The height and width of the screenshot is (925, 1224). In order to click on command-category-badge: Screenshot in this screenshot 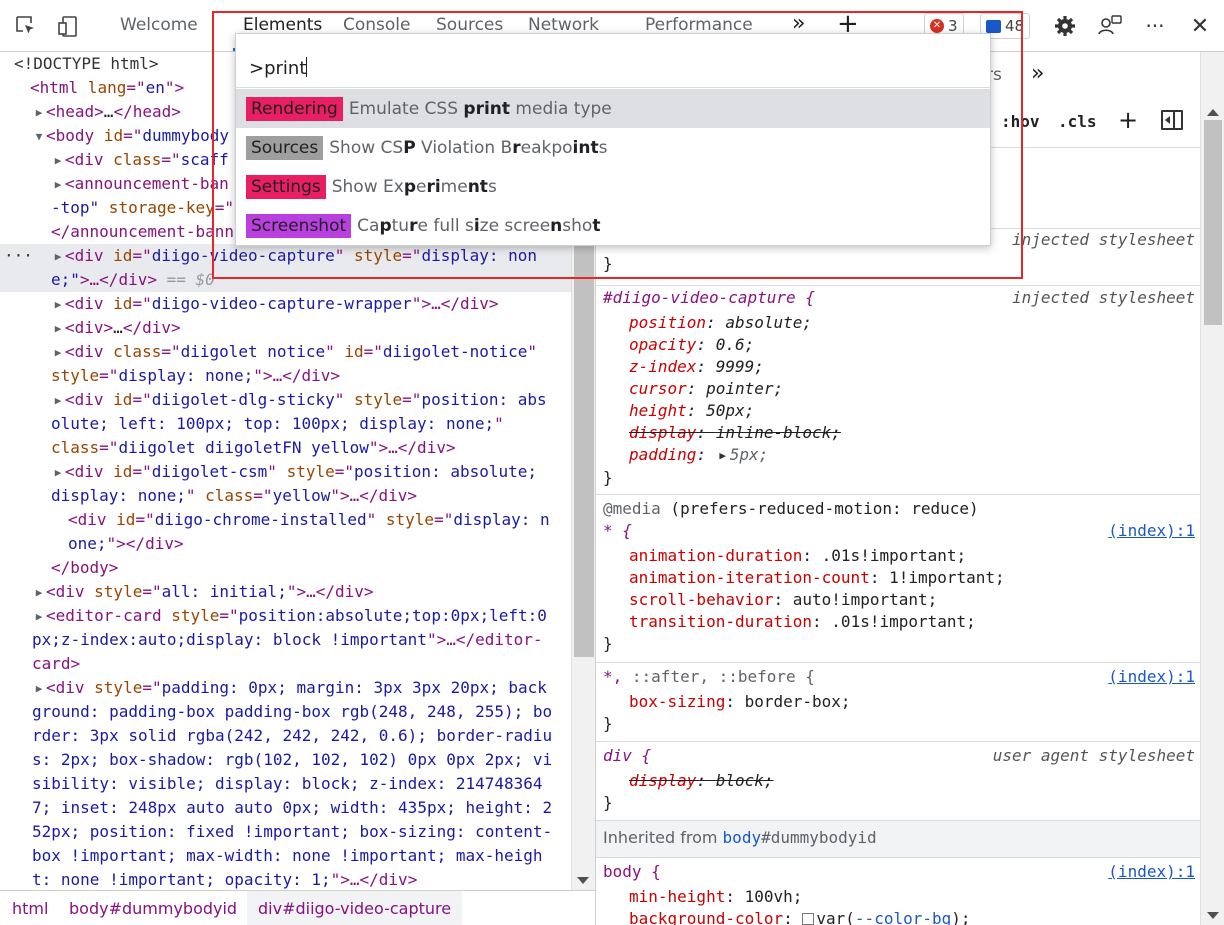, I will do `click(299, 225)`.